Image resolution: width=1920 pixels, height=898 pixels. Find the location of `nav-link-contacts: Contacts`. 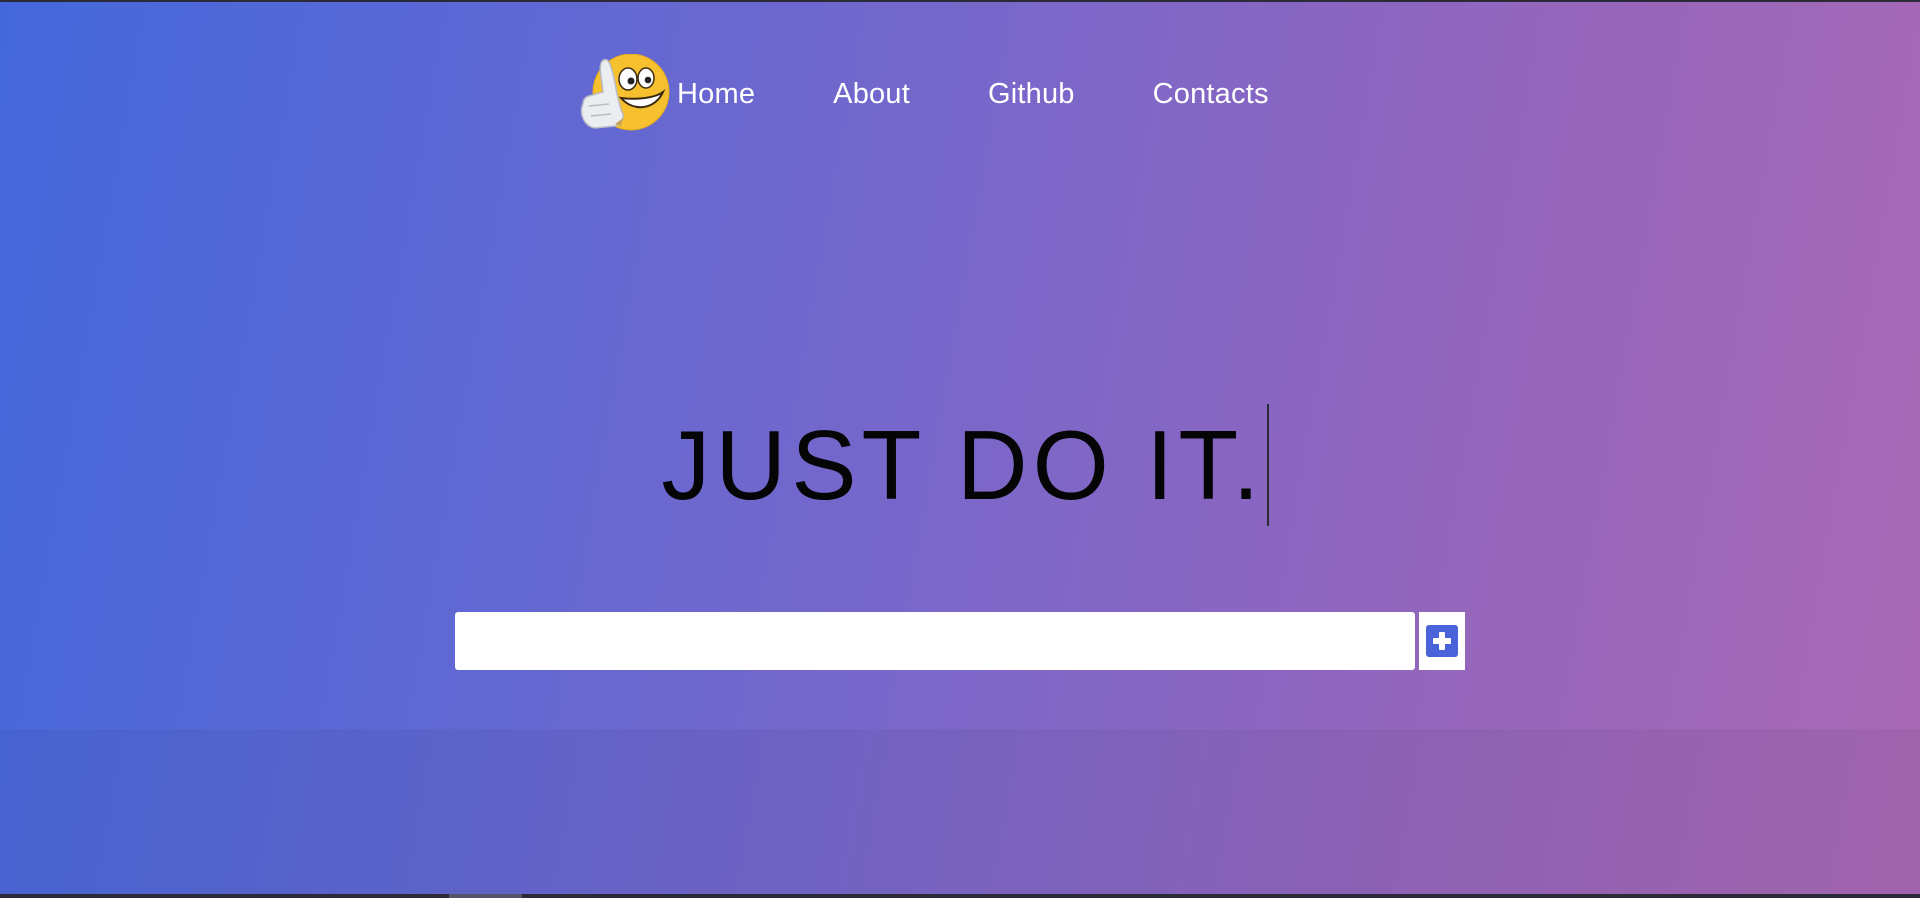

nav-link-contacts: Contacts is located at coordinates (1211, 94).